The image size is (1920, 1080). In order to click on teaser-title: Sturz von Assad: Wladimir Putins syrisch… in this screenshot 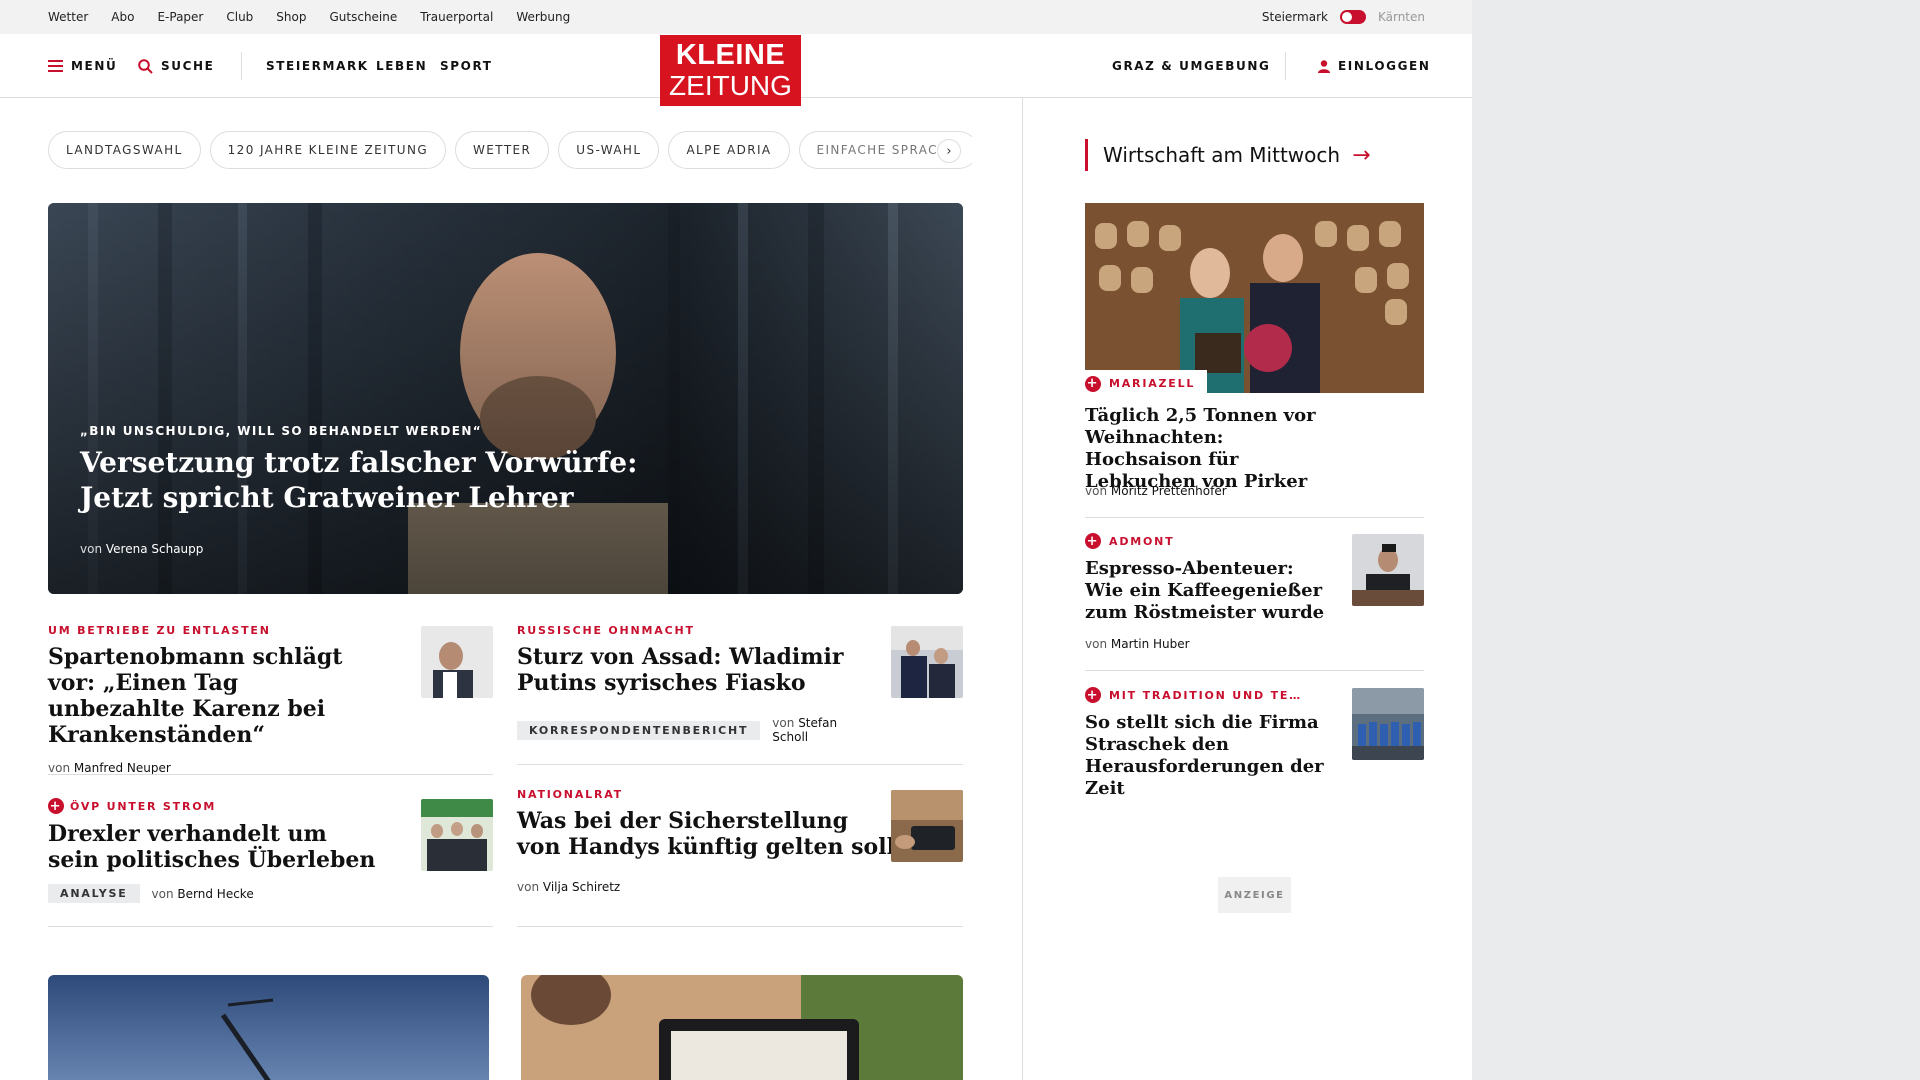, I will do `click(682, 670)`.